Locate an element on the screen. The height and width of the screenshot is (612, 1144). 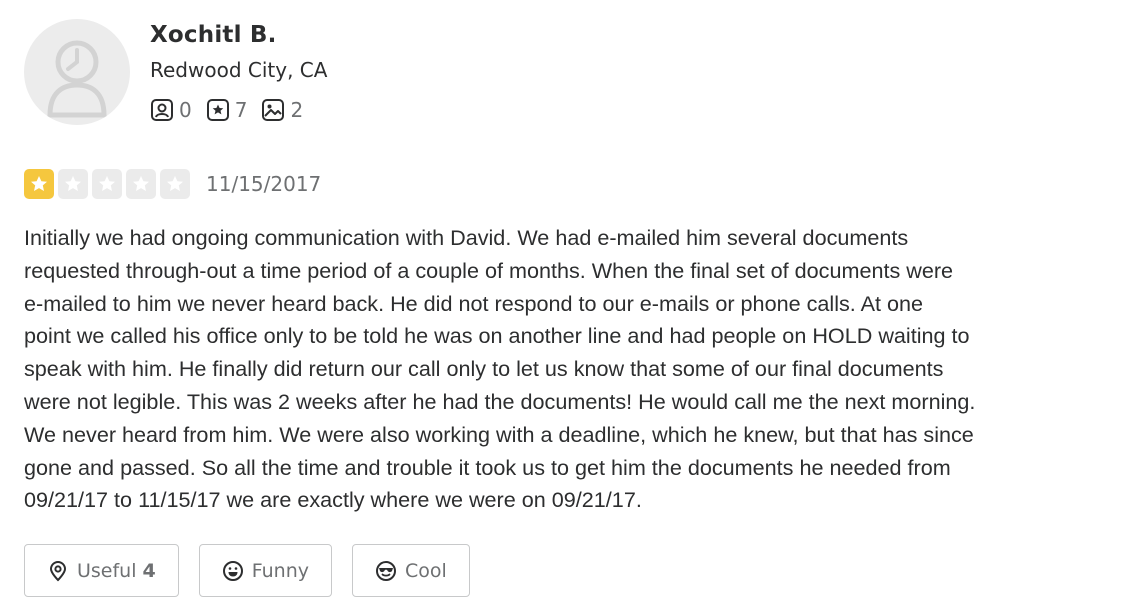
reviews-stat: 7 is located at coordinates (227, 110).